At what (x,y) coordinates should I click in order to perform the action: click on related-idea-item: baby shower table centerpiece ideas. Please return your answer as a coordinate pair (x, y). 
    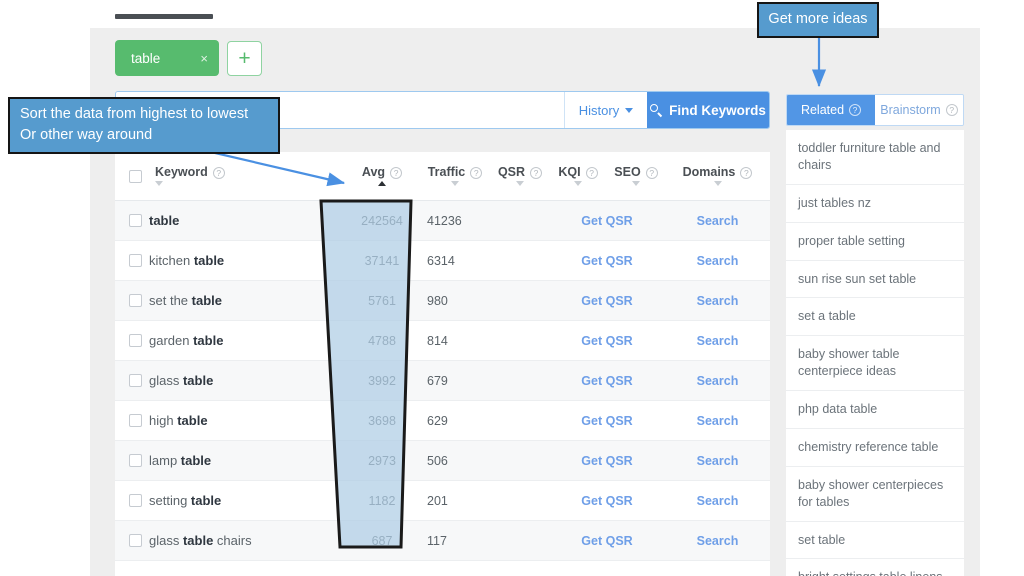
    Looking at the image, I should click on (875, 363).